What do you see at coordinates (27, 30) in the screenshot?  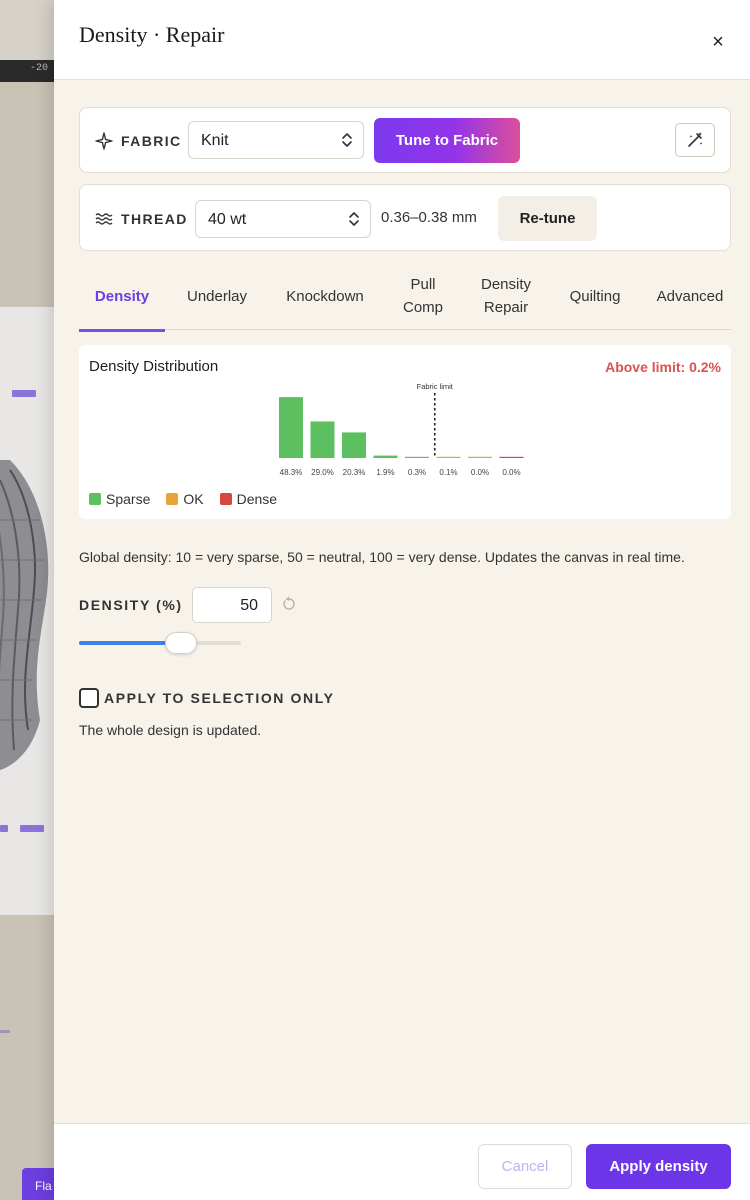 I see `canvas-top-area` at bounding box center [27, 30].